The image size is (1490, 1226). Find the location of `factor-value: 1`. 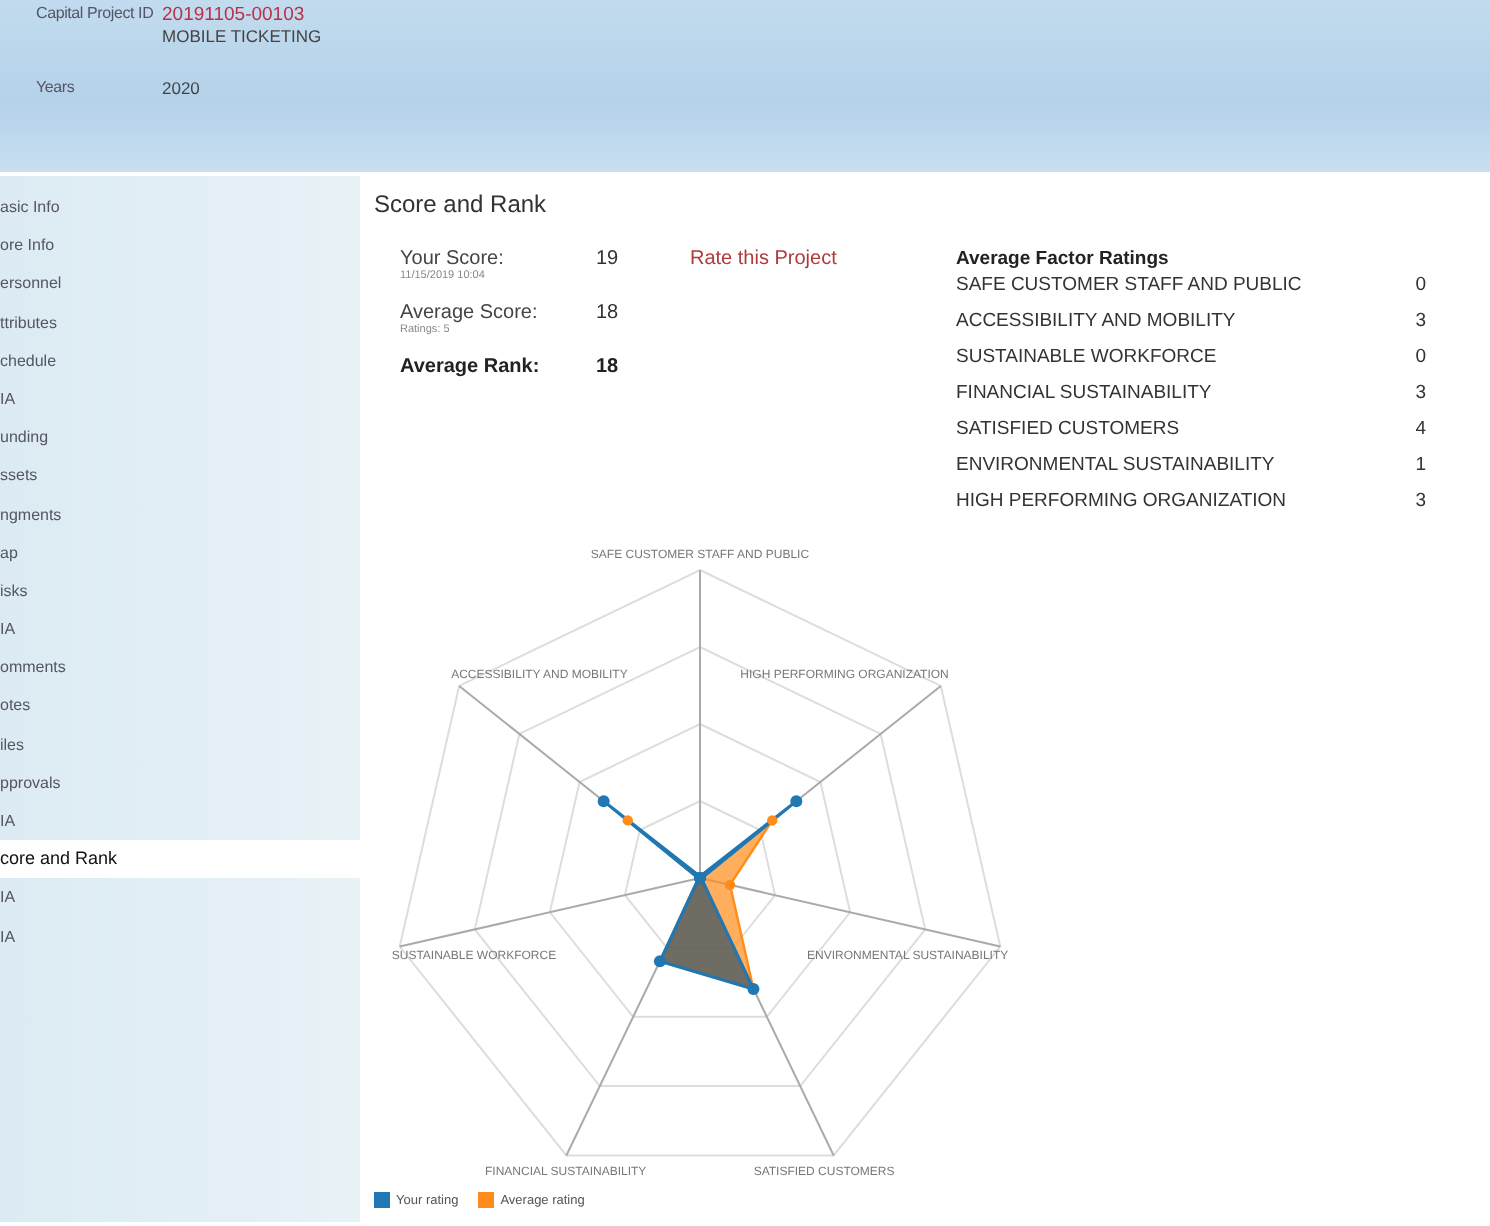

factor-value: 1 is located at coordinates (1420, 466).